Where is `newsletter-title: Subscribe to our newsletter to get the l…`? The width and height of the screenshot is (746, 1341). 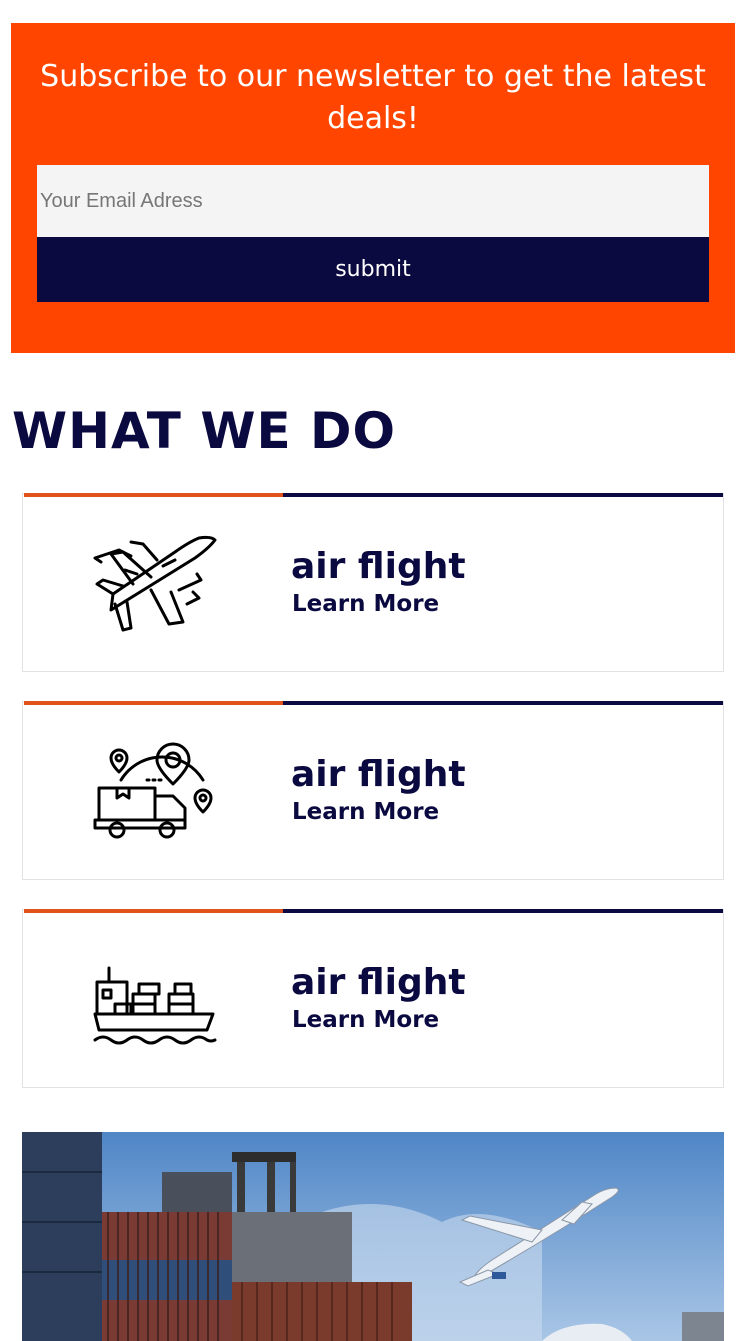
newsletter-title: Subscribe to our newsletter to get the l… is located at coordinates (373, 97).